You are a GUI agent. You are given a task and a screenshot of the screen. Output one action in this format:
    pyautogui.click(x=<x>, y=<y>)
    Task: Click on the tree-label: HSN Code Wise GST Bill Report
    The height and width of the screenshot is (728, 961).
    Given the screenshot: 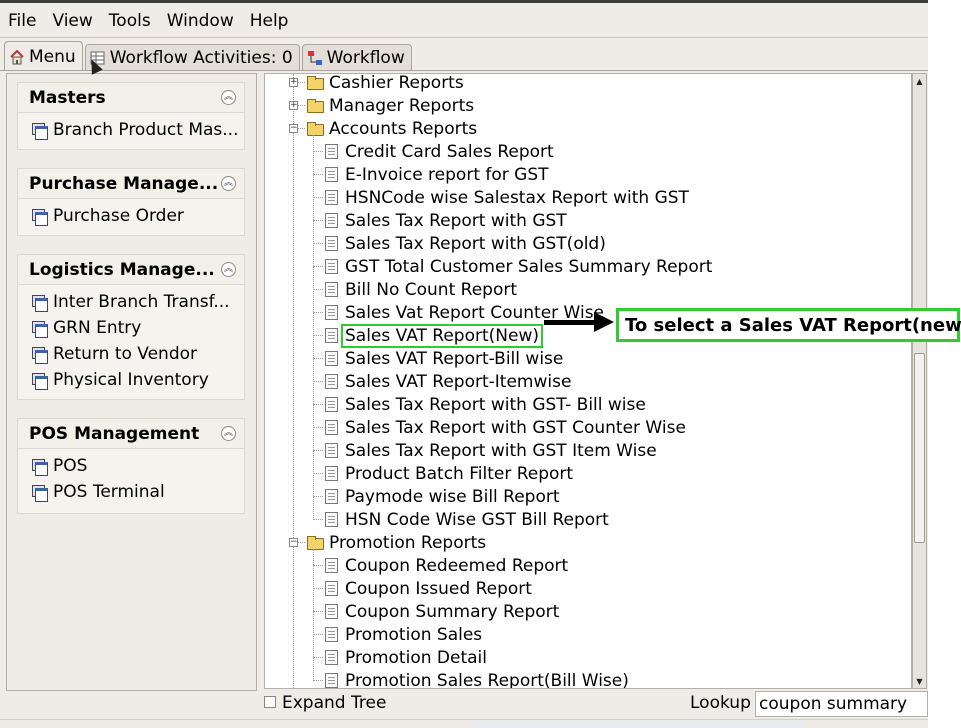 What is the action you would take?
    pyautogui.click(x=477, y=519)
    